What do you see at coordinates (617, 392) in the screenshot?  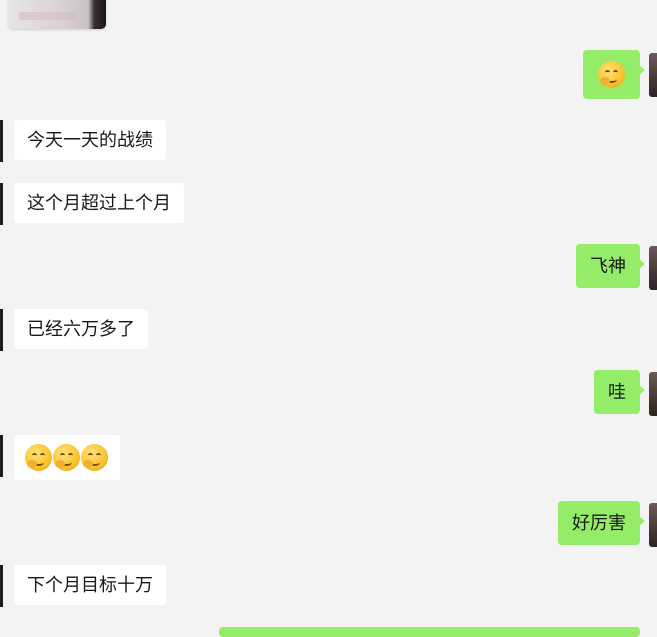 I see `message-text: 哇` at bounding box center [617, 392].